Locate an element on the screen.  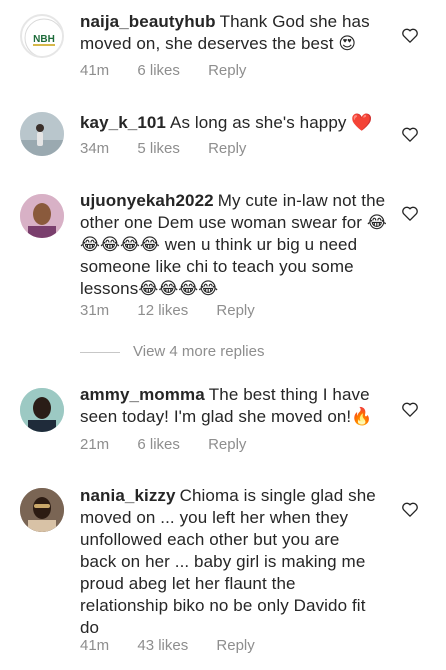
comment-meta: 31m 12 likes Reply is located at coordinates (167, 310).